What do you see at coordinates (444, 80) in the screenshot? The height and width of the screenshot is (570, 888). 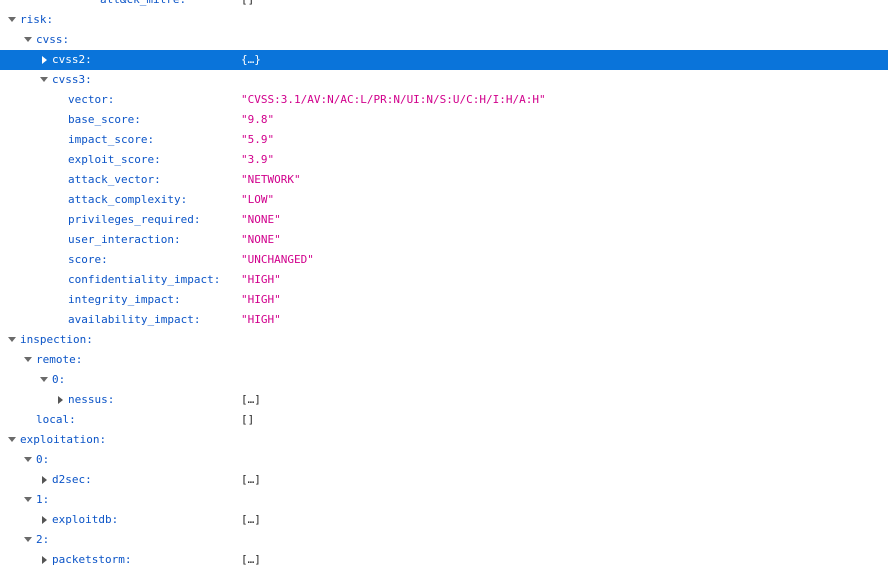 I see `tree-row: cvss3:` at bounding box center [444, 80].